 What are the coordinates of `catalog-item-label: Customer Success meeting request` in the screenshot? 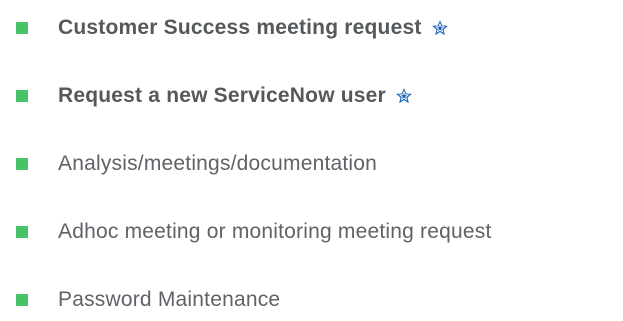 It's located at (240, 27).